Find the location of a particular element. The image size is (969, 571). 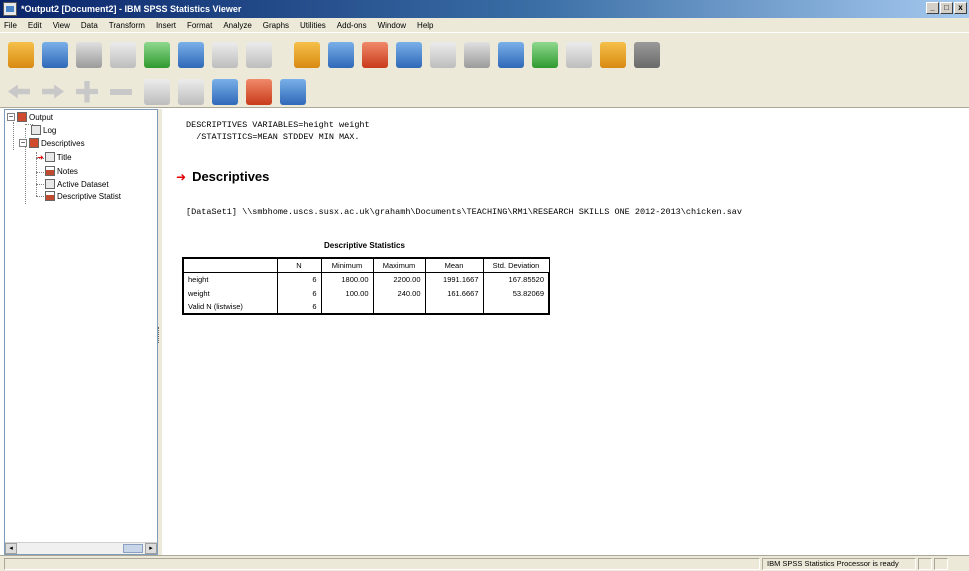

redo-icon is located at coordinates (259, 54).